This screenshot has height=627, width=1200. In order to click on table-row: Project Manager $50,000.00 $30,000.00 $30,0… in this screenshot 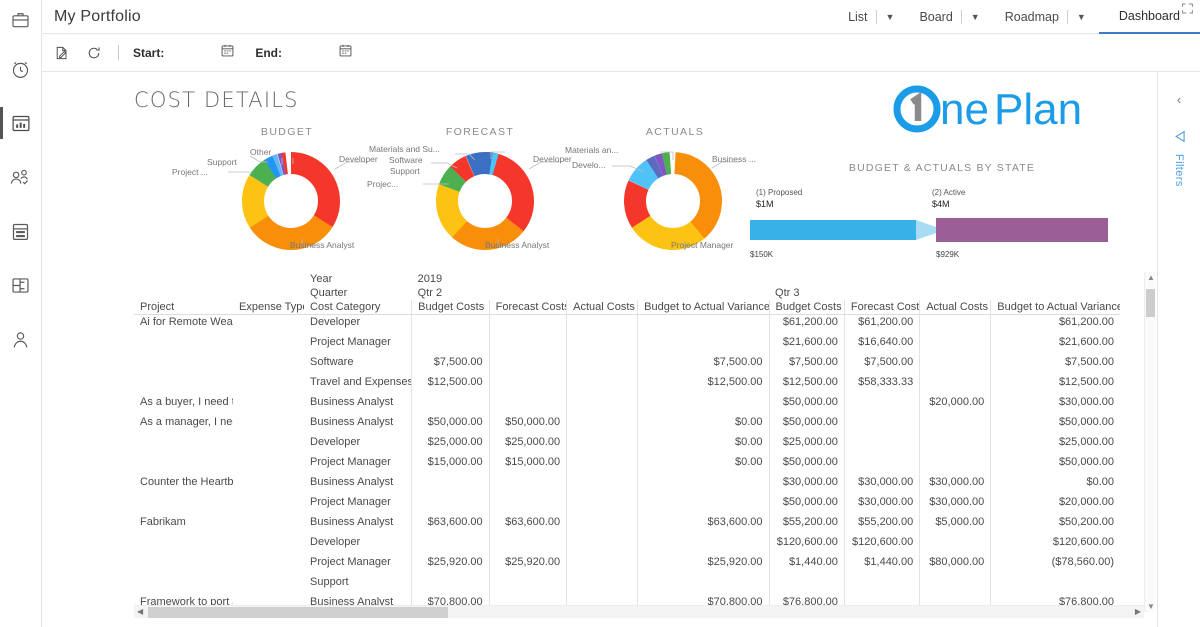, I will do `click(627, 504)`.